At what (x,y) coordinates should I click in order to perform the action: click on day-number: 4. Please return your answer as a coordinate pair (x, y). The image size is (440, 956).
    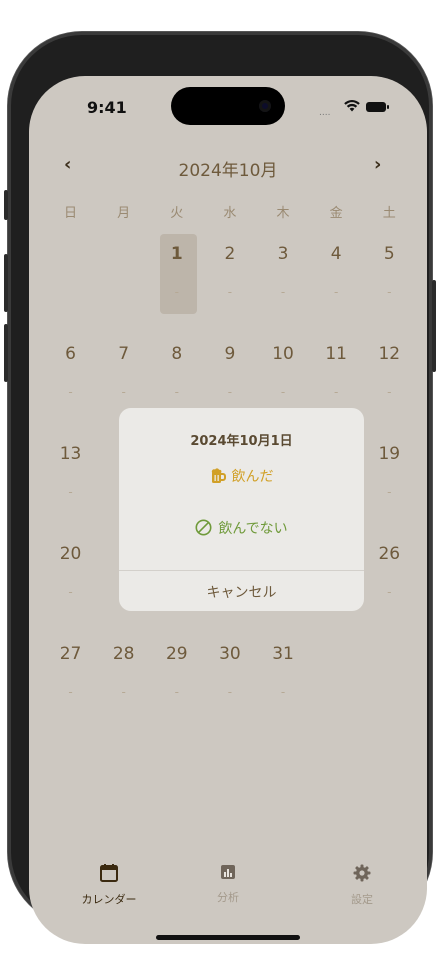
    Looking at the image, I should click on (336, 254).